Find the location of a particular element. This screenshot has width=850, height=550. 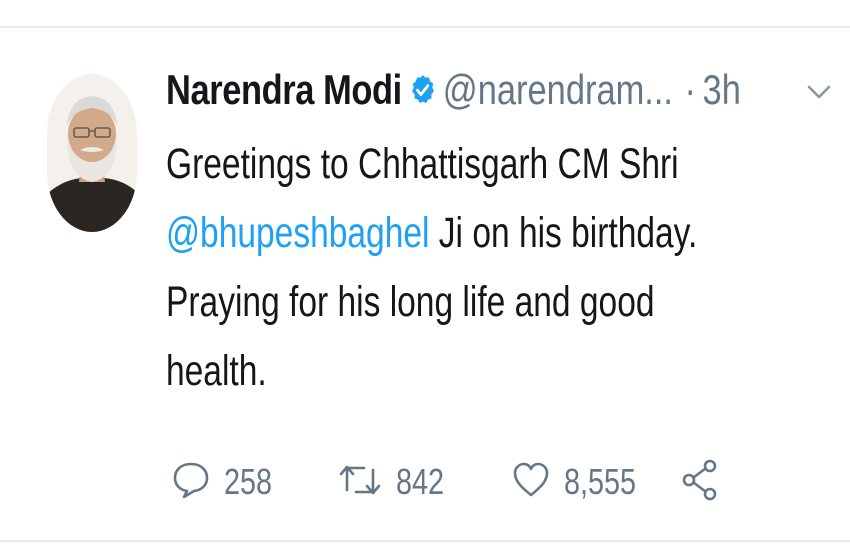

share-button is located at coordinates (700, 482).